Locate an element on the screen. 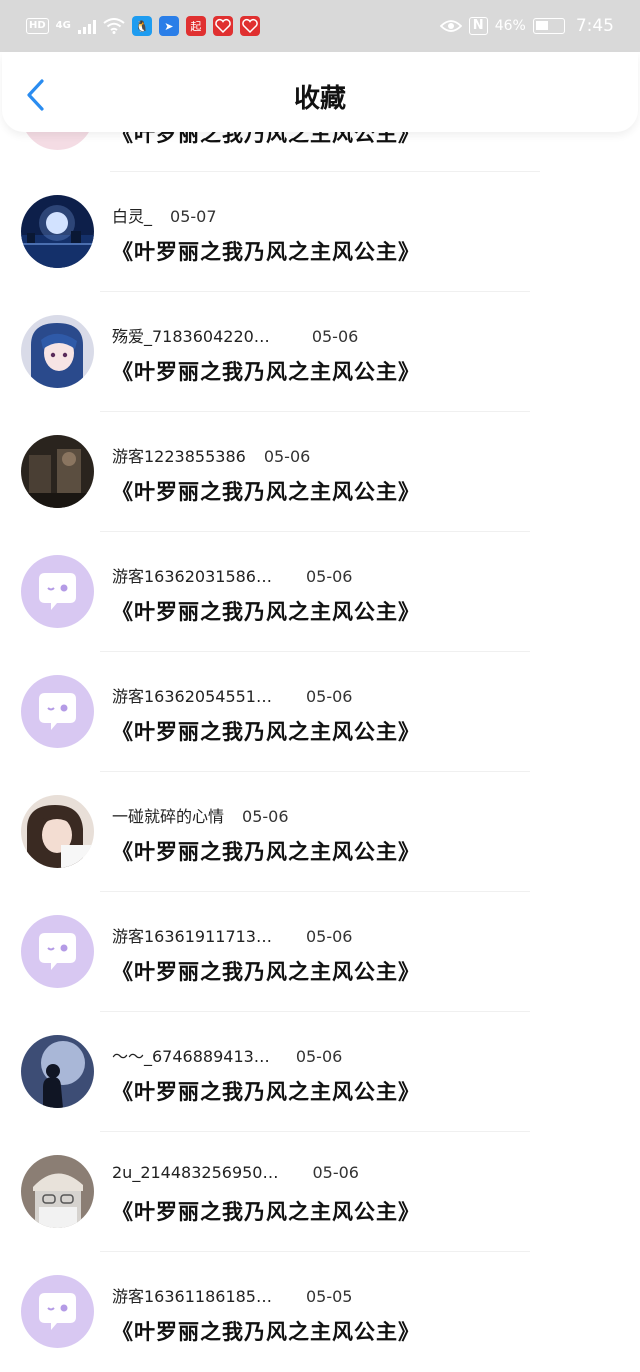 The width and height of the screenshot is (640, 1372). item-meta: 游客16362031586… 05-06 is located at coordinates (232, 574).